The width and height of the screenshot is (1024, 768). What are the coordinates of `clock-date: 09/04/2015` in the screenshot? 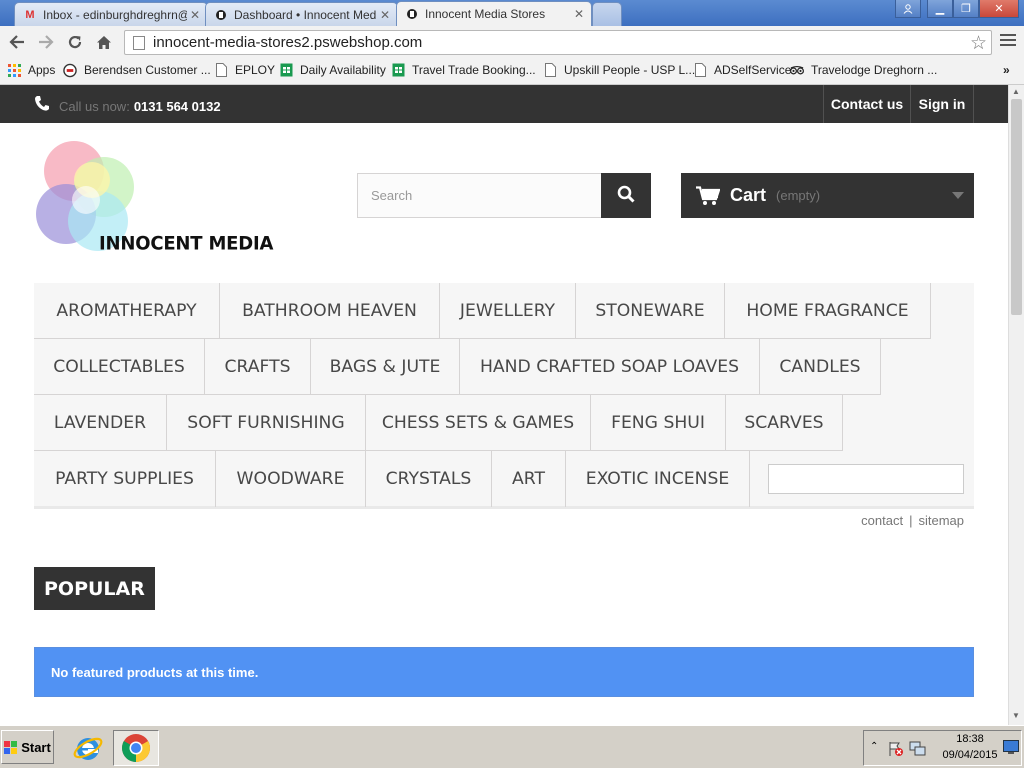 It's located at (970, 755).